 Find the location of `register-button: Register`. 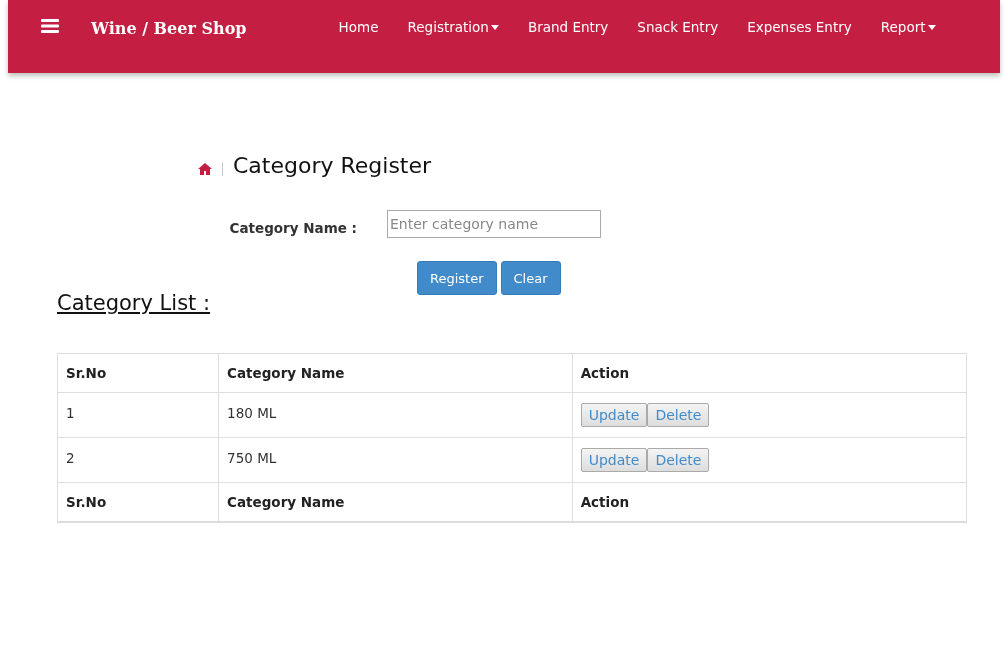

register-button: Register is located at coordinates (457, 278).